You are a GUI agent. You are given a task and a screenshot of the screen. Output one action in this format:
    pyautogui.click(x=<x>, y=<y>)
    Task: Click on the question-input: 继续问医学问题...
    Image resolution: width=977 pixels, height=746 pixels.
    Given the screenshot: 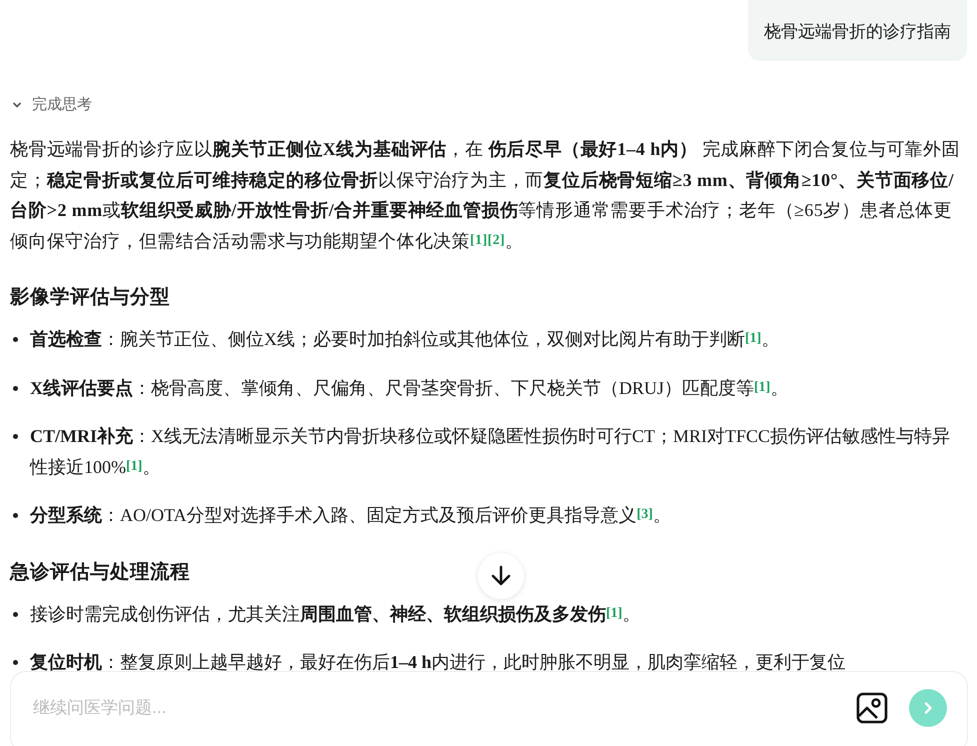 What is the action you would take?
    pyautogui.click(x=433, y=708)
    